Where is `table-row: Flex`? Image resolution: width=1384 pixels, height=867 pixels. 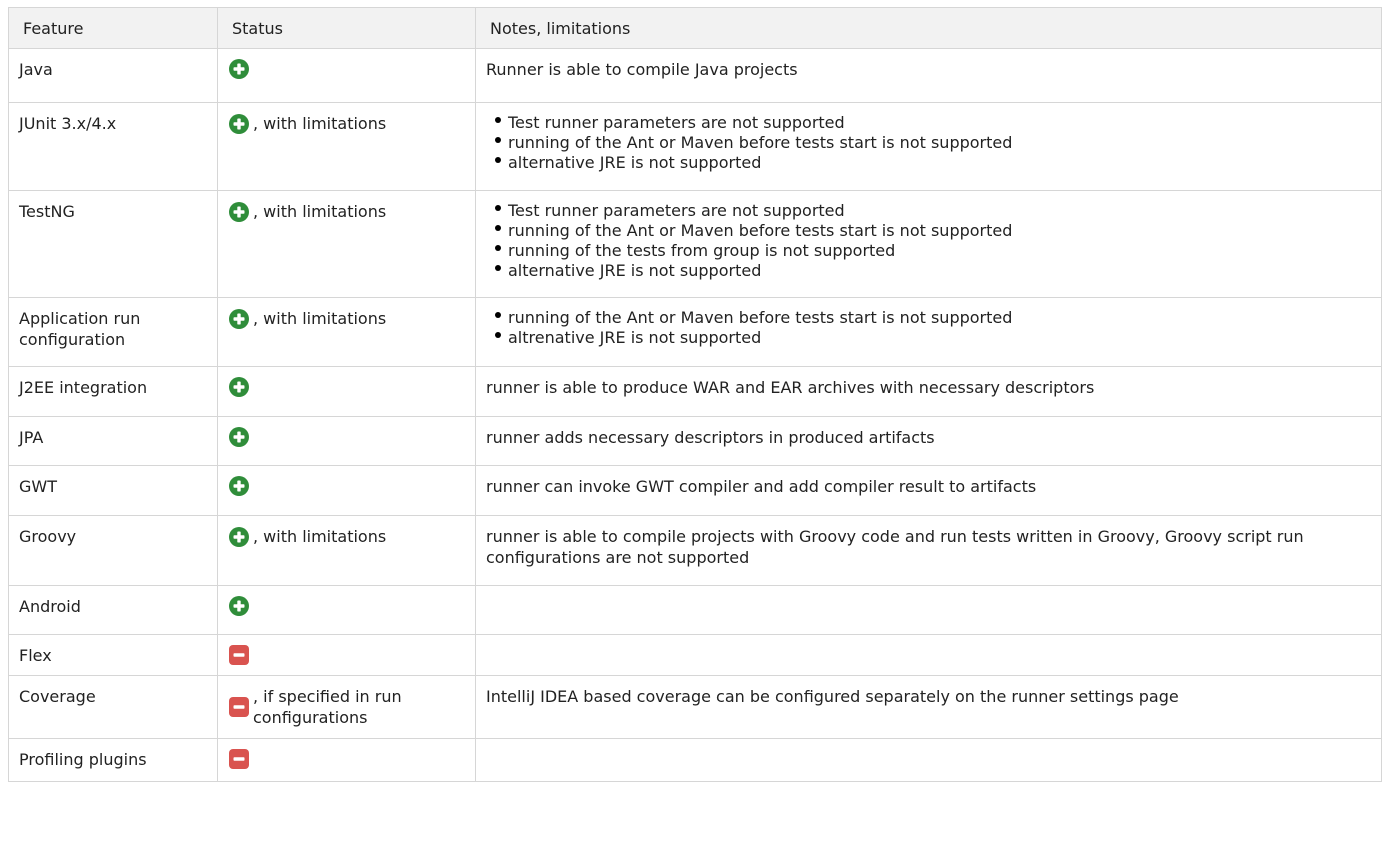
table-row: Flex is located at coordinates (695, 655).